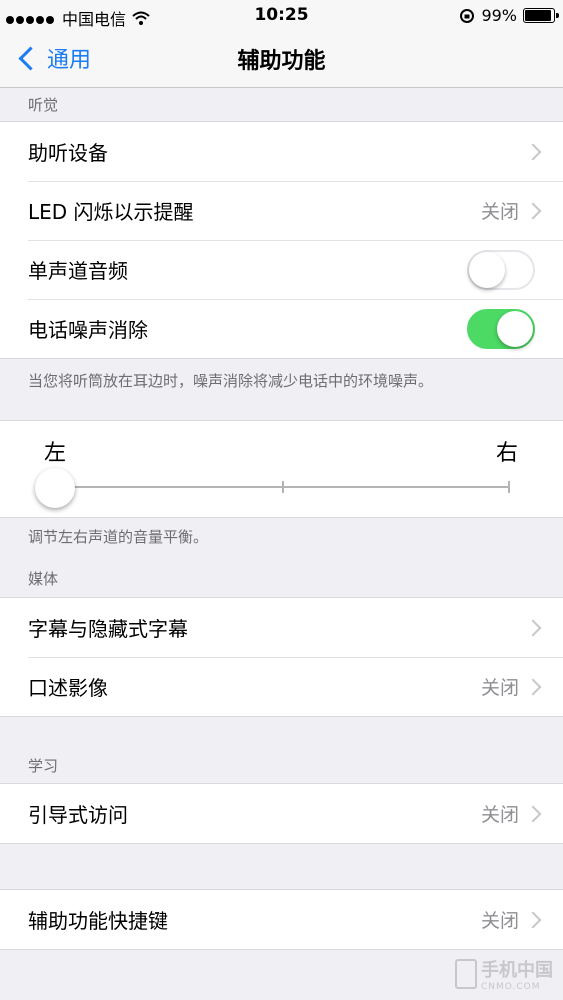 This screenshot has height=1000, width=563. Describe the element at coordinates (281, 61) in the screenshot. I see `page-title: 辅助功能` at that location.